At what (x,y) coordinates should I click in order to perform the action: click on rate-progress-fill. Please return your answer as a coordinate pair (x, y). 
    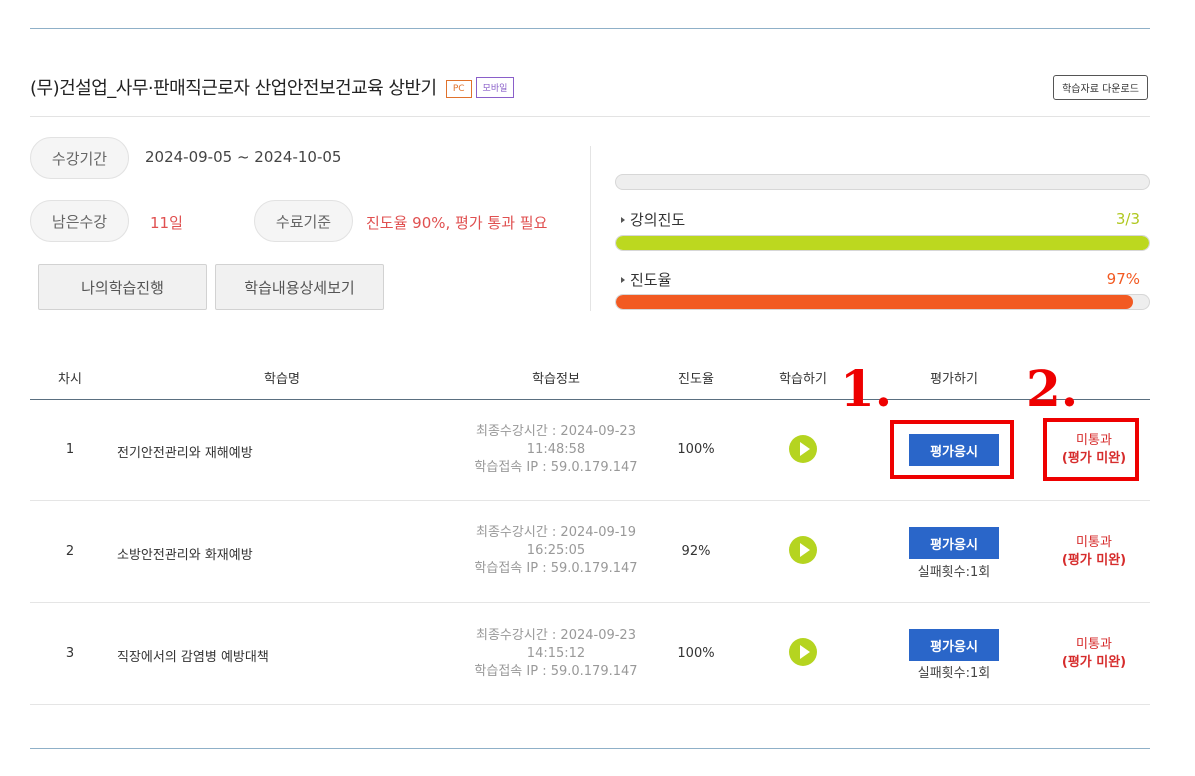
    Looking at the image, I should click on (874, 302).